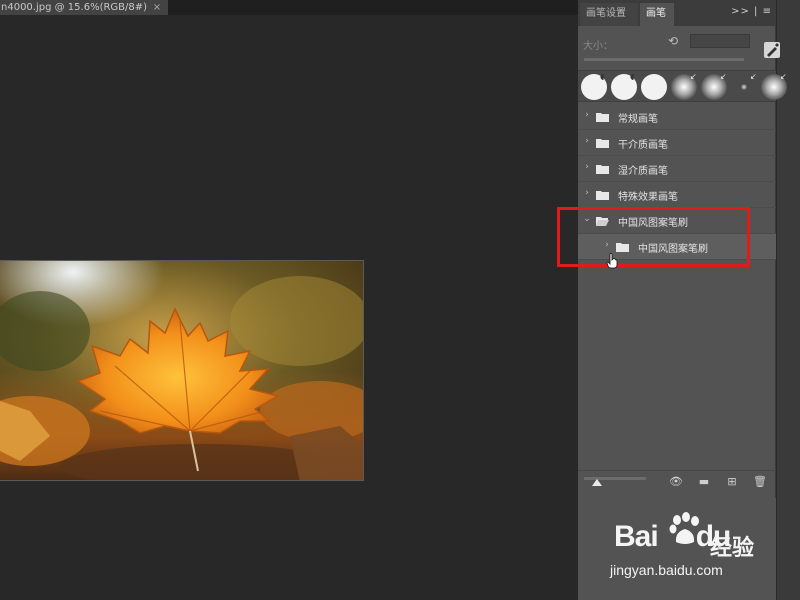  Describe the element at coordinates (732, 482) in the screenshot. I see `new-brush-preset-icon: ⊞` at that location.